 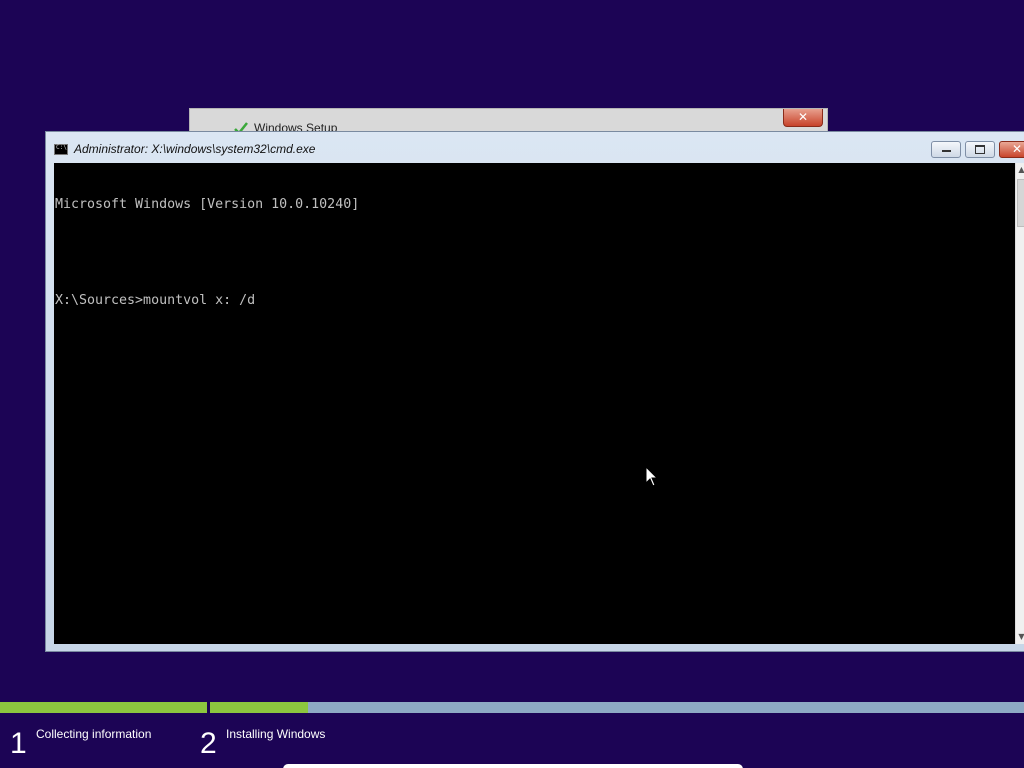 I want to click on chevron-down-icon: ▼, so click(x=1021, y=636).